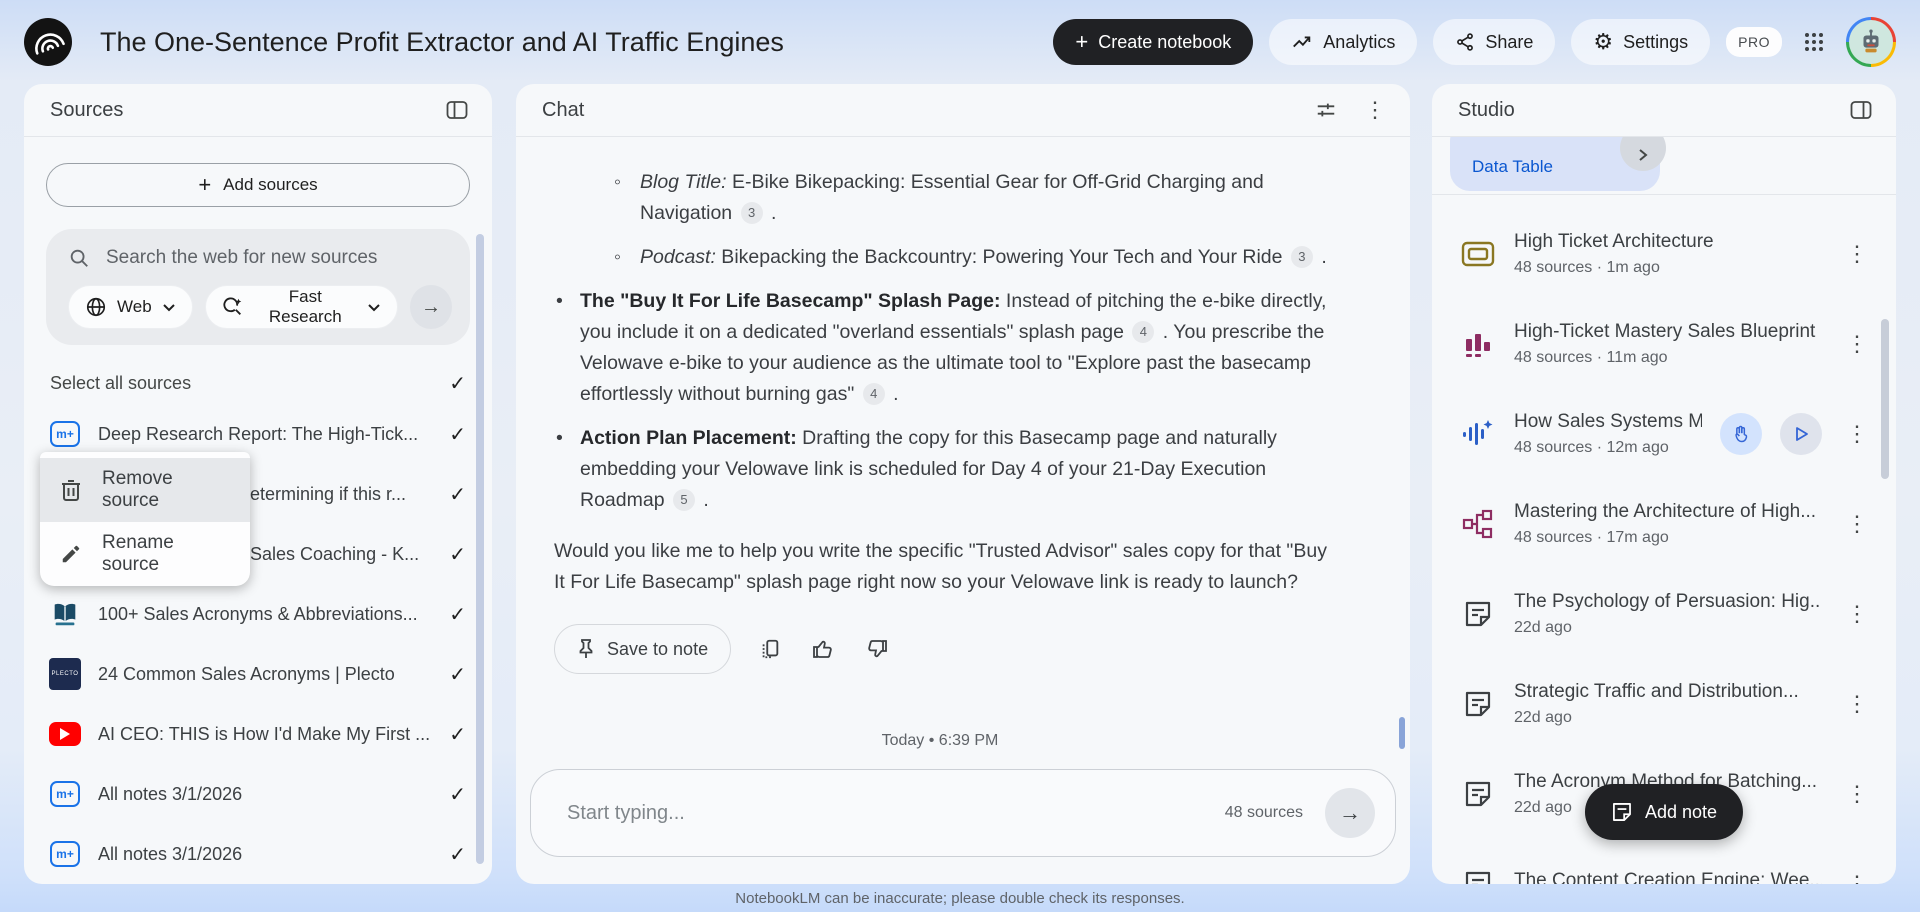  I want to click on pencil-icon, so click(71, 554).